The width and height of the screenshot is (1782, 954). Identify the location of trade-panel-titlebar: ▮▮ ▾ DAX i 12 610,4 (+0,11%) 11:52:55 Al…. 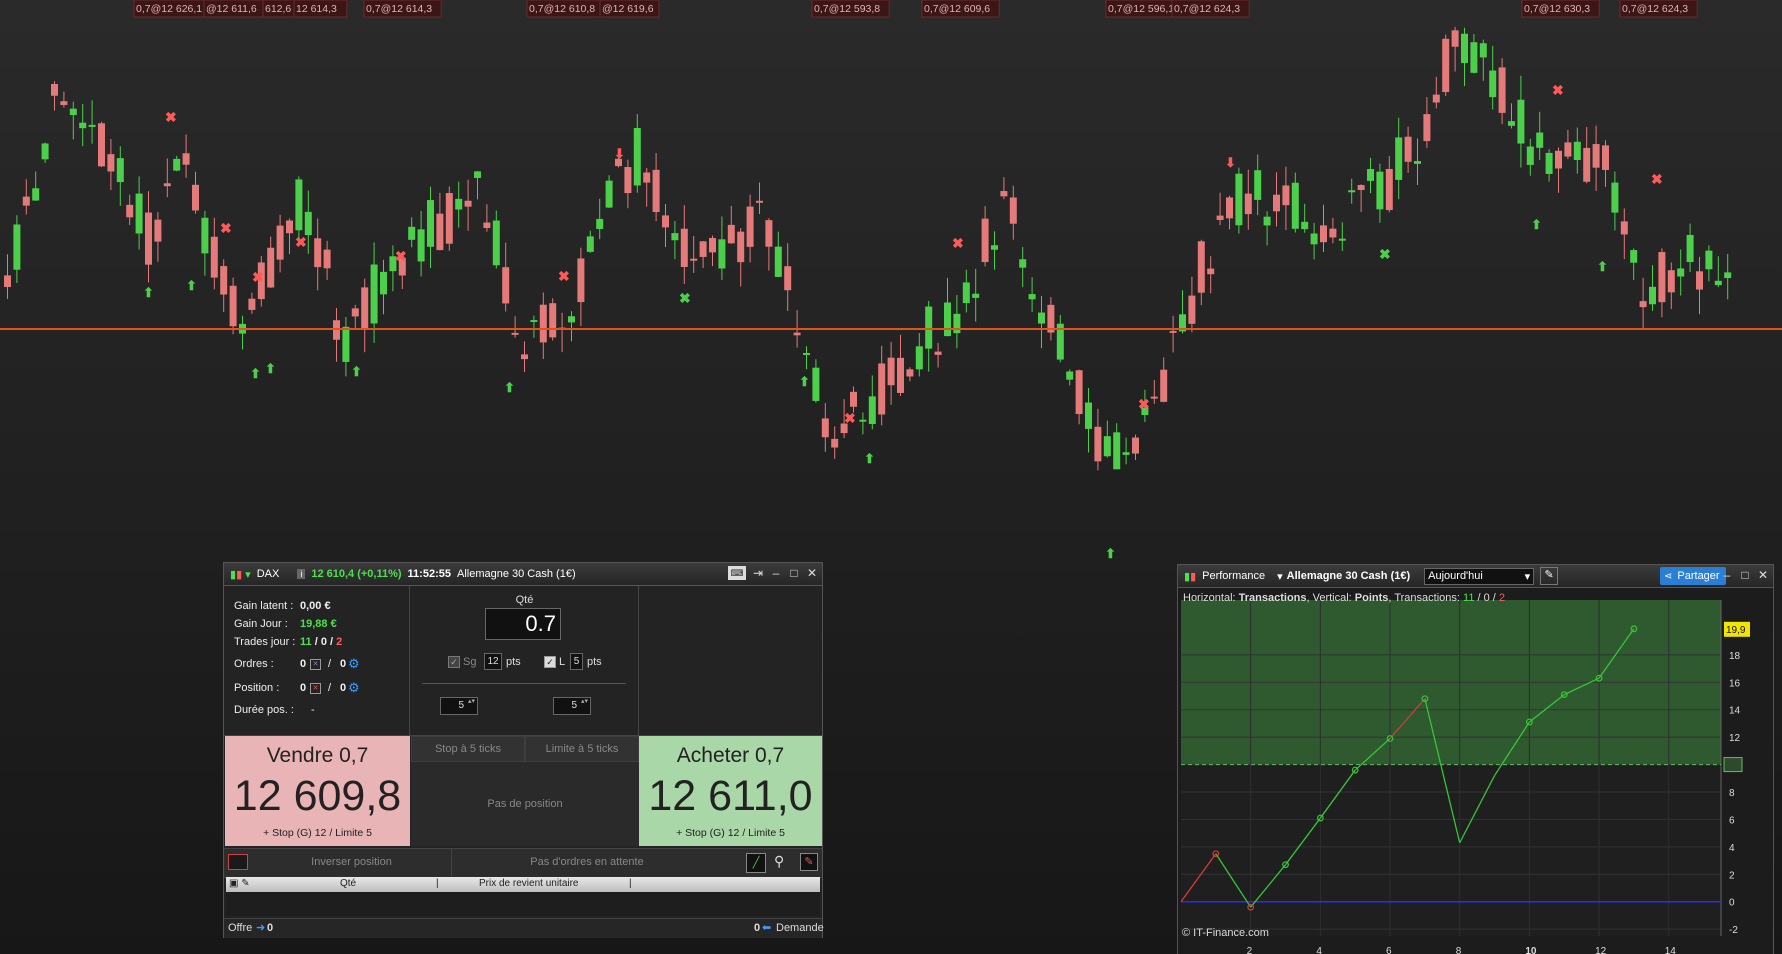
(523, 574).